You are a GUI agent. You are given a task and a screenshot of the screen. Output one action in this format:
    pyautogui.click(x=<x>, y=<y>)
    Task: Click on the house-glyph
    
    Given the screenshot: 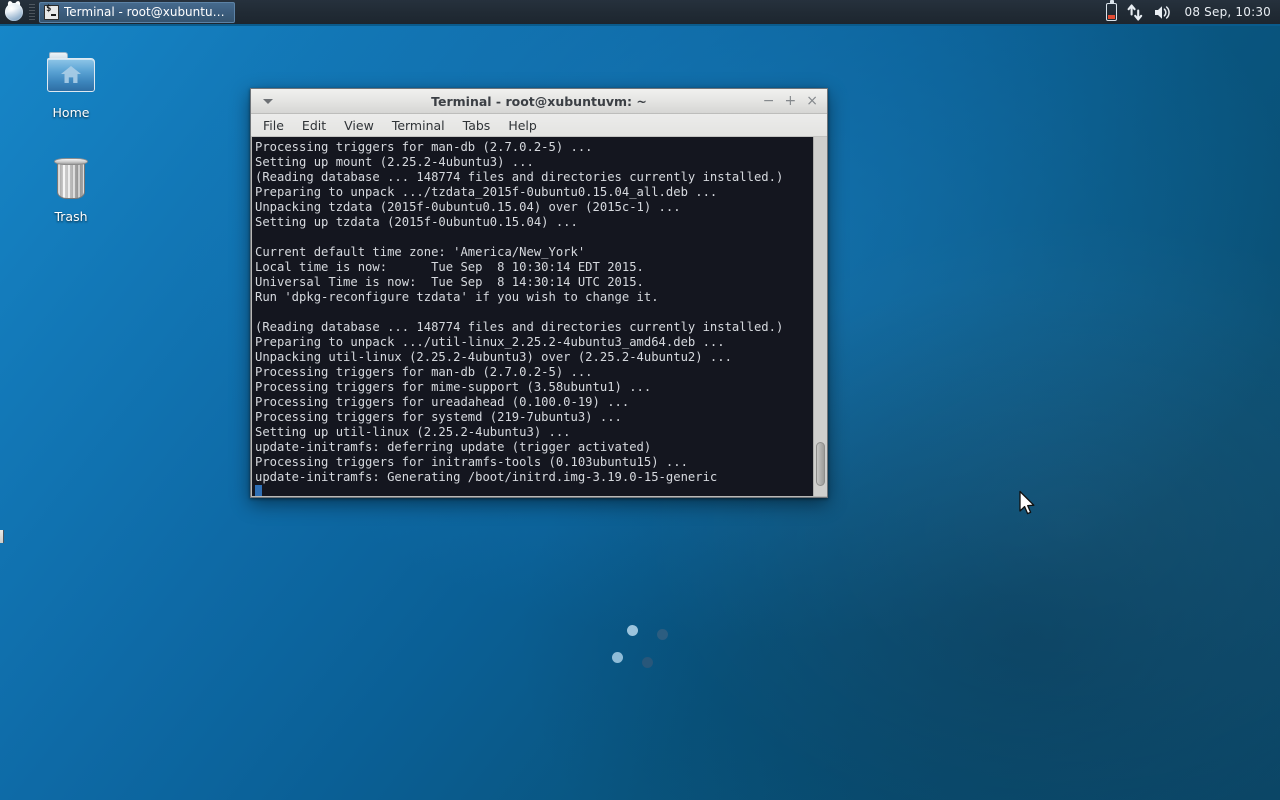 What is the action you would take?
    pyautogui.click(x=71, y=74)
    